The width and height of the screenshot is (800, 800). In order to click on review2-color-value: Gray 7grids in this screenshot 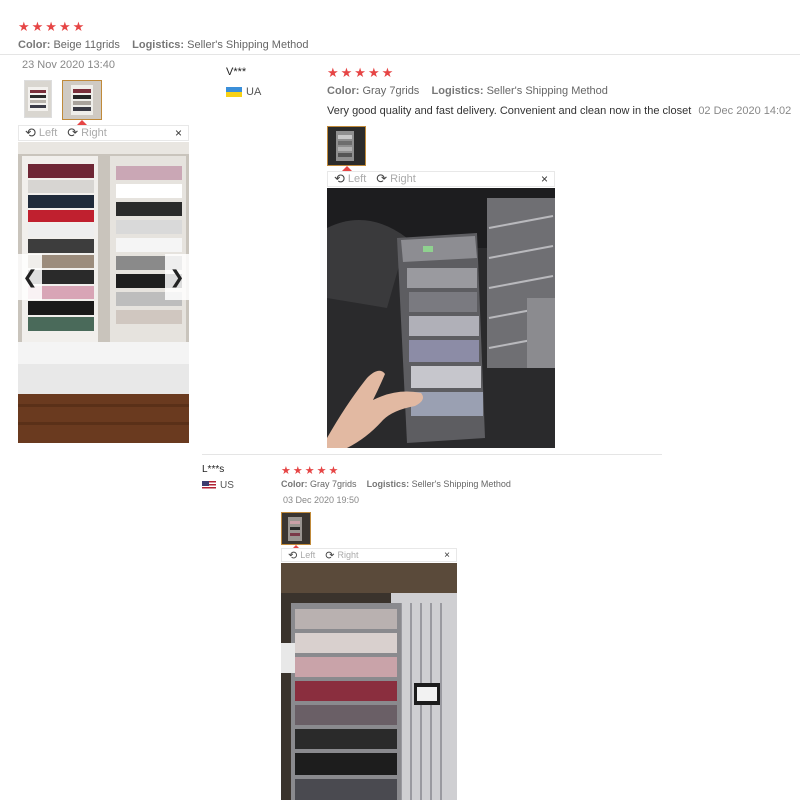, I will do `click(391, 91)`.